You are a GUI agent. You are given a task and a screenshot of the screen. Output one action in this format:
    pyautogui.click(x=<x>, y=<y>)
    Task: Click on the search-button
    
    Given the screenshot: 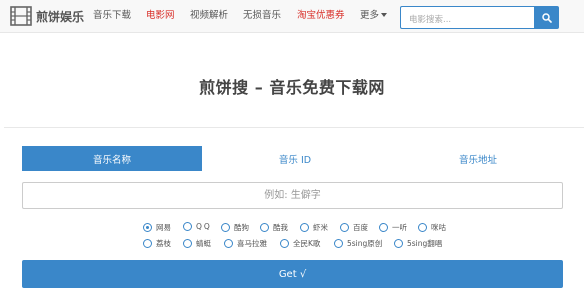 What is the action you would take?
    pyautogui.click(x=546, y=17)
    